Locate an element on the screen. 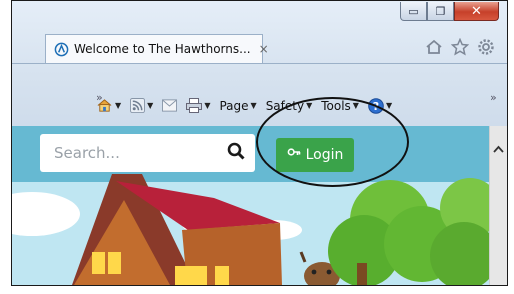 The image size is (514, 294). safety-menu-label: Safety is located at coordinates (285, 105).